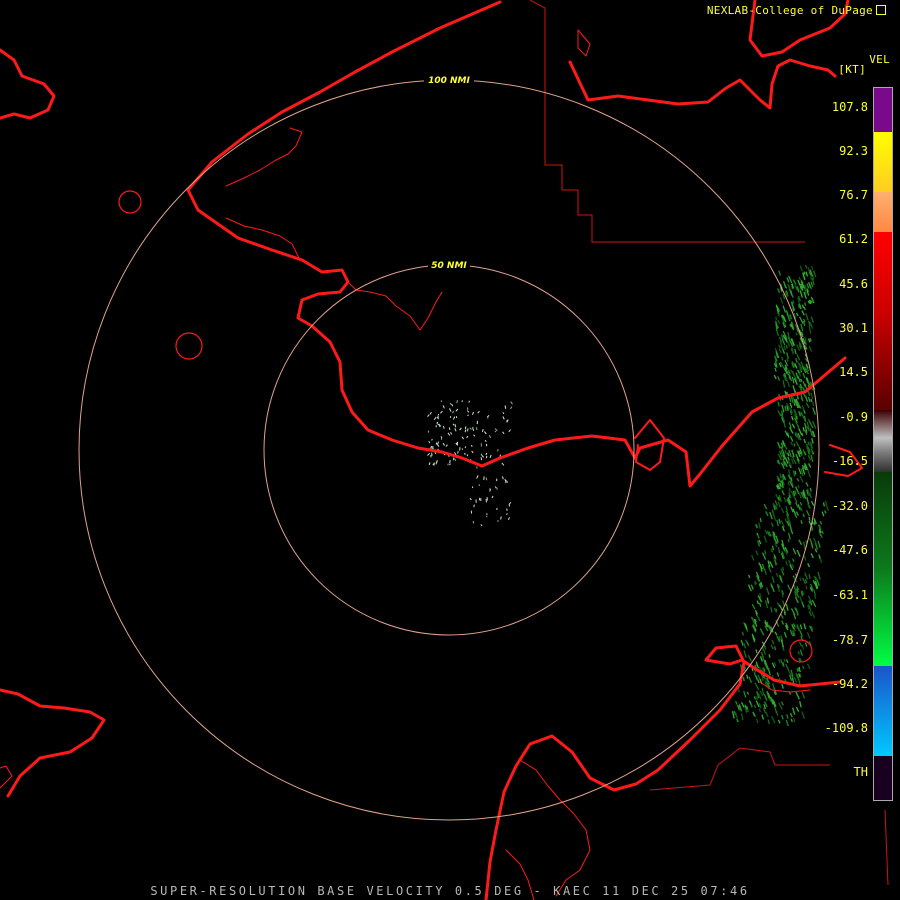  Describe the element at coordinates (846, 728) in the screenshot. I see `legend-tick-label: -109.8` at that location.